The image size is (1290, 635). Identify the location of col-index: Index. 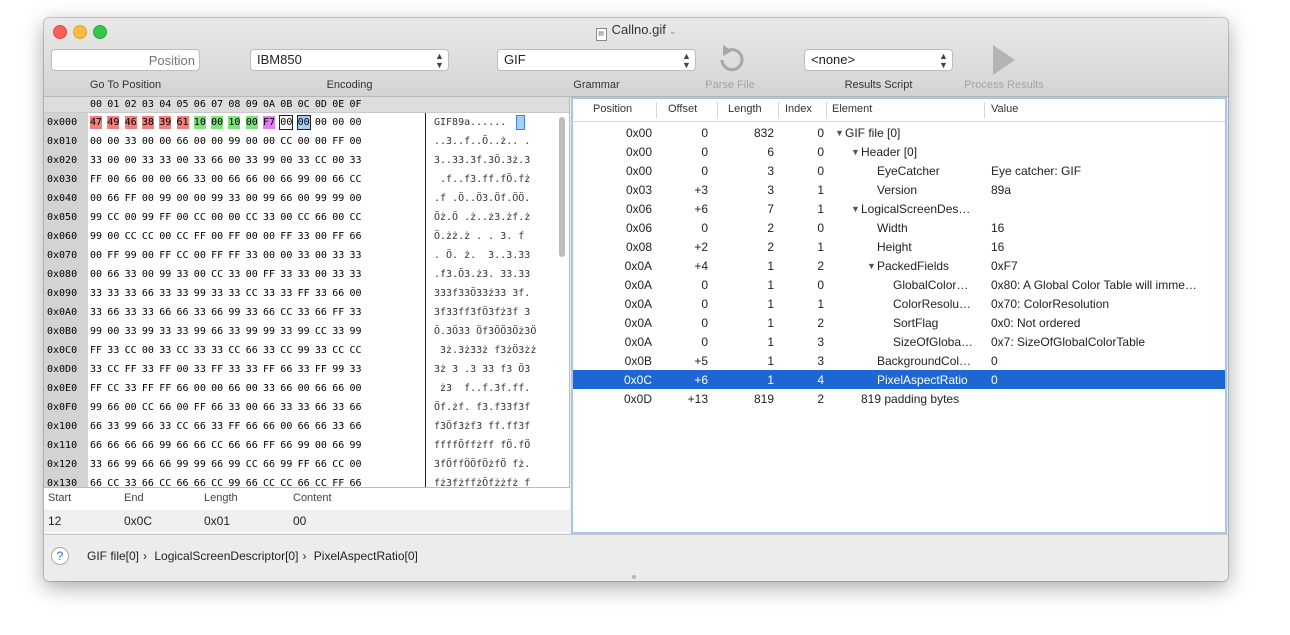
(798, 109).